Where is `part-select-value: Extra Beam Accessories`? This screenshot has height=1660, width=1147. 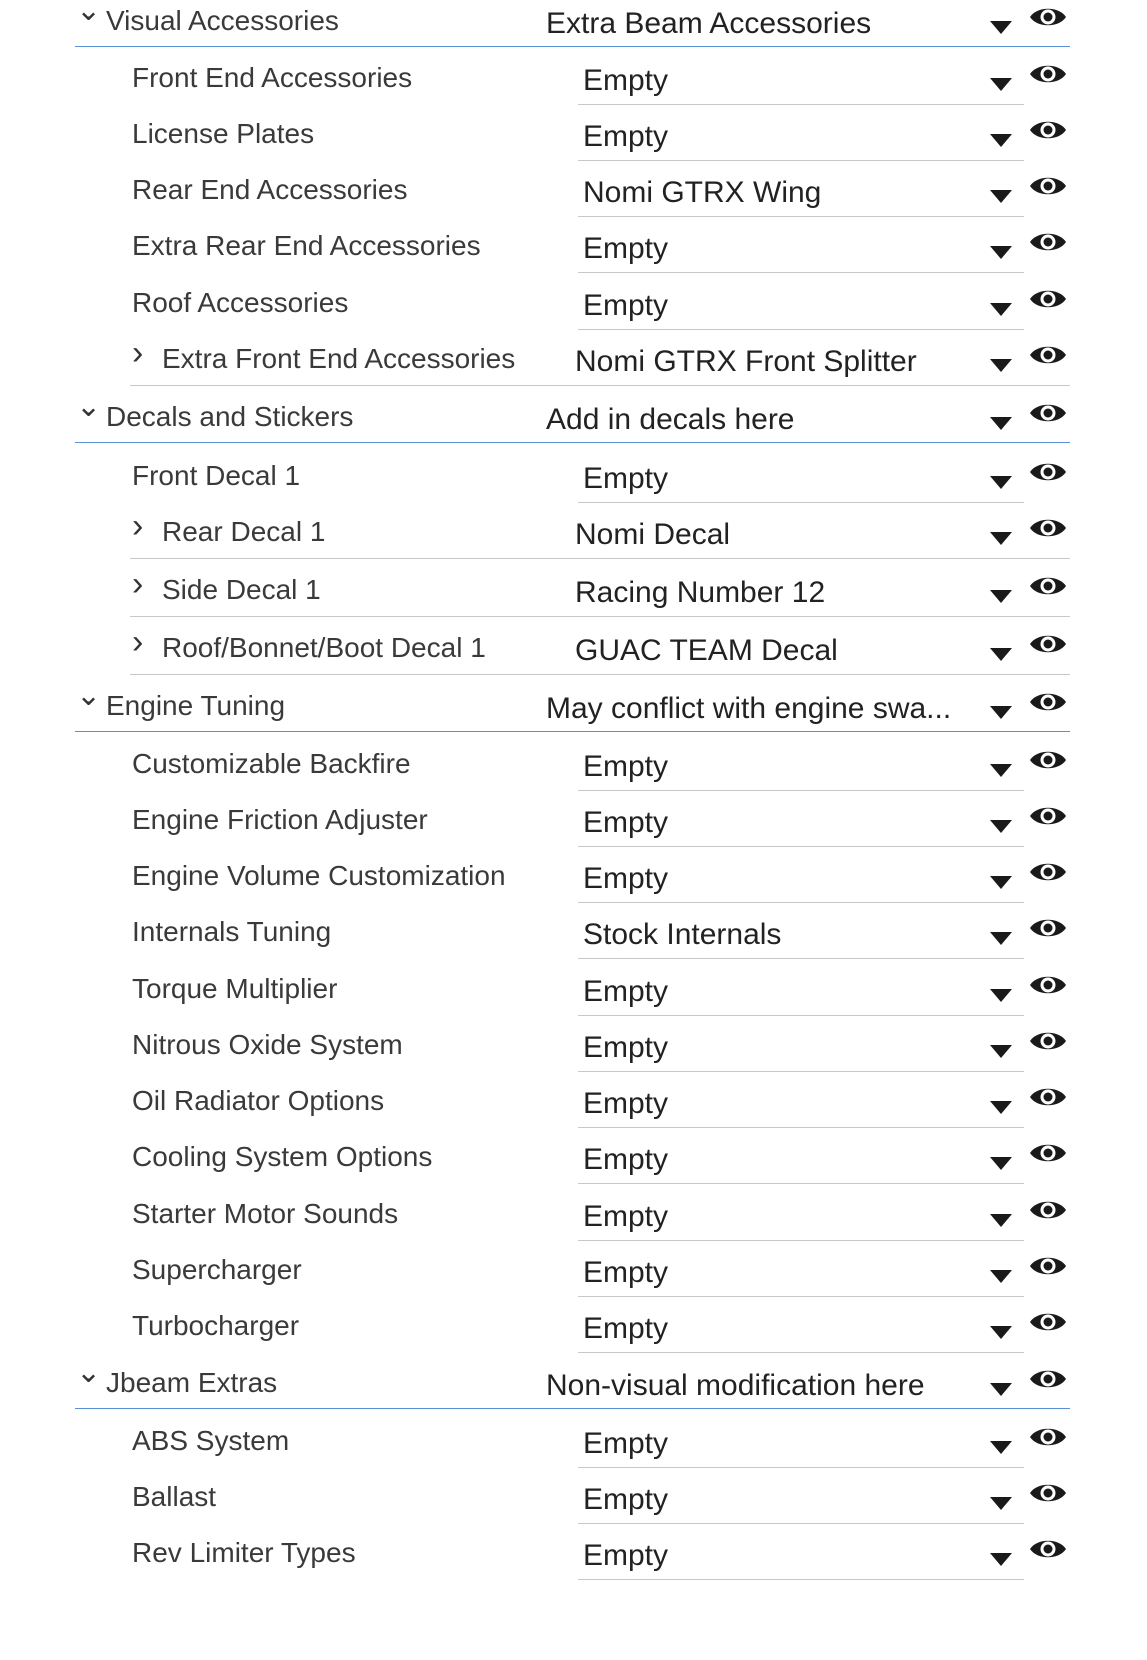
part-select-value: Extra Beam Accessories is located at coordinates (763, 24).